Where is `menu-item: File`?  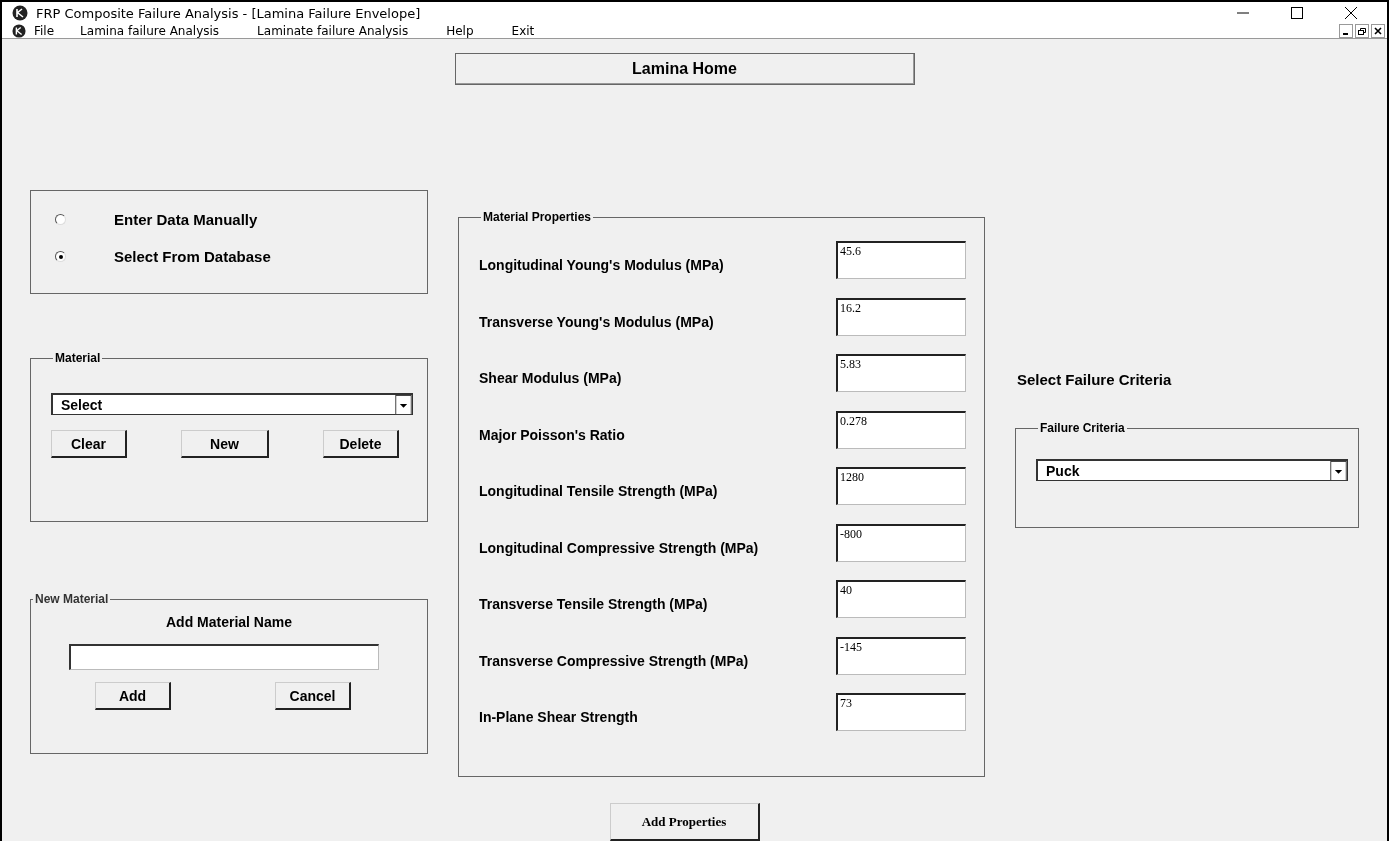
menu-item: File is located at coordinates (44, 31).